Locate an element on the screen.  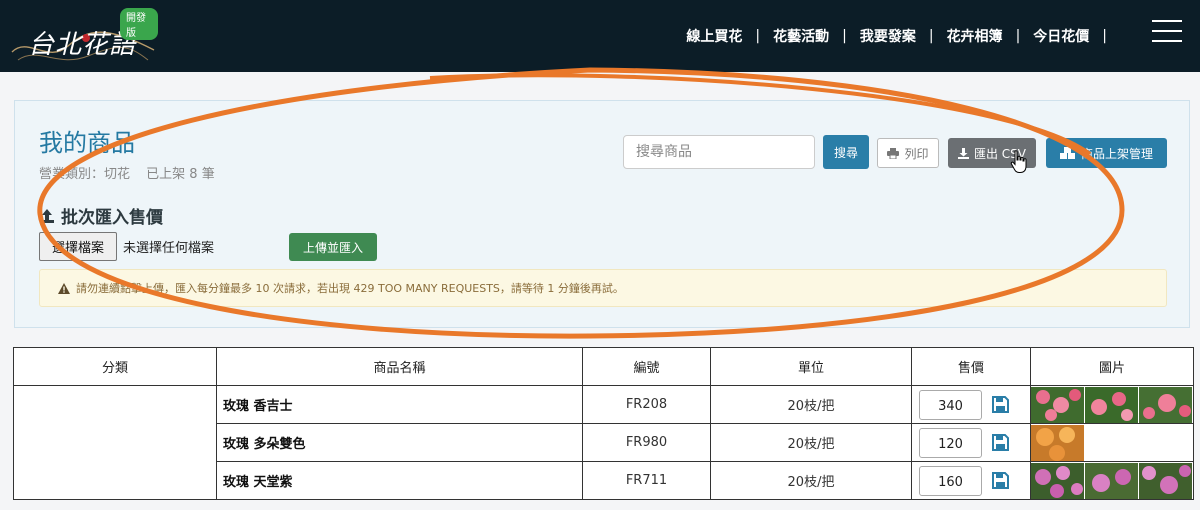
col-header-image: 圖片 is located at coordinates (1112, 366).